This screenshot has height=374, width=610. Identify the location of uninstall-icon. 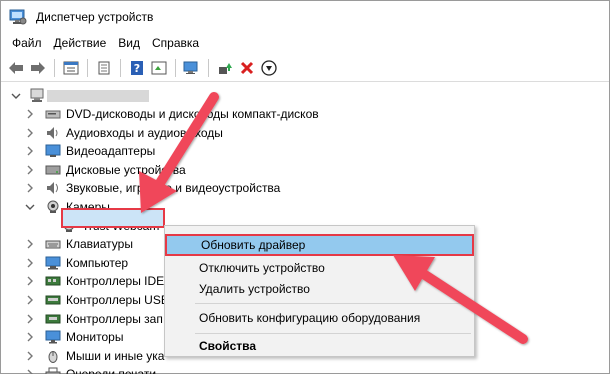
(247, 68).